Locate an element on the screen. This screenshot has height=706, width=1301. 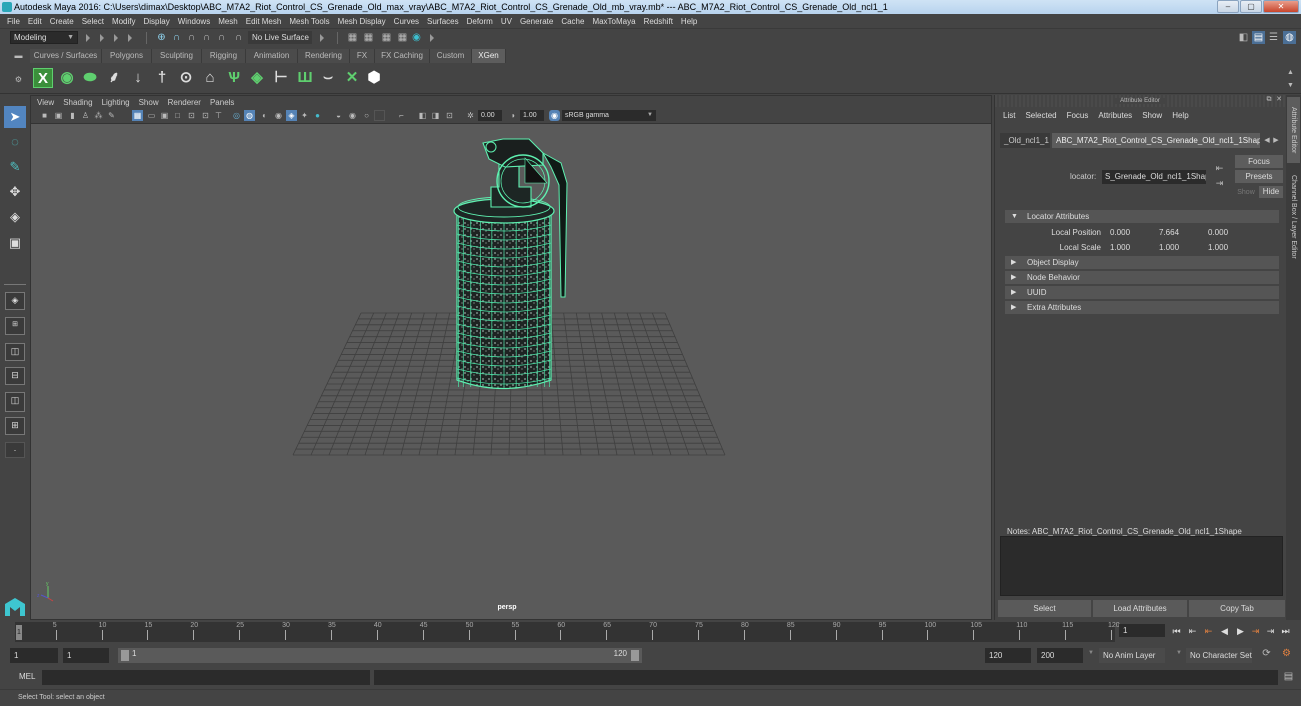
animation-preferences-icon: ⚙ is located at coordinates (1286, 653).